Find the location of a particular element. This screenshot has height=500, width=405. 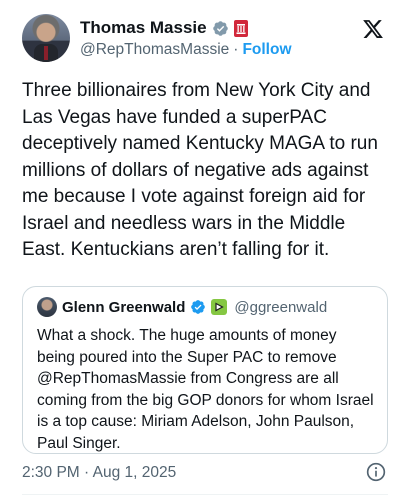

info-icon is located at coordinates (376, 472).